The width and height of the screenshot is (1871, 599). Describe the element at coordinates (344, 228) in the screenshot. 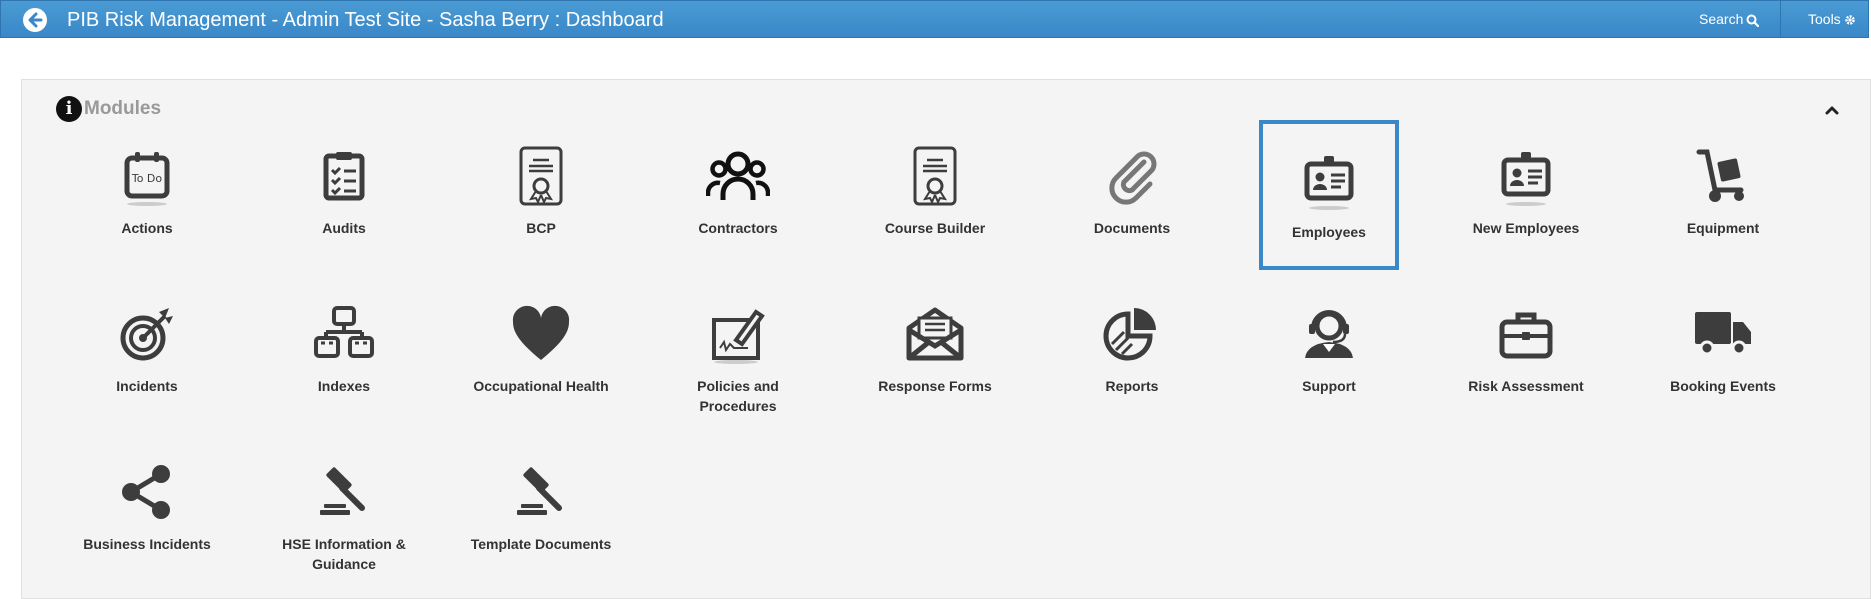

I see `module-label: Audits` at that location.